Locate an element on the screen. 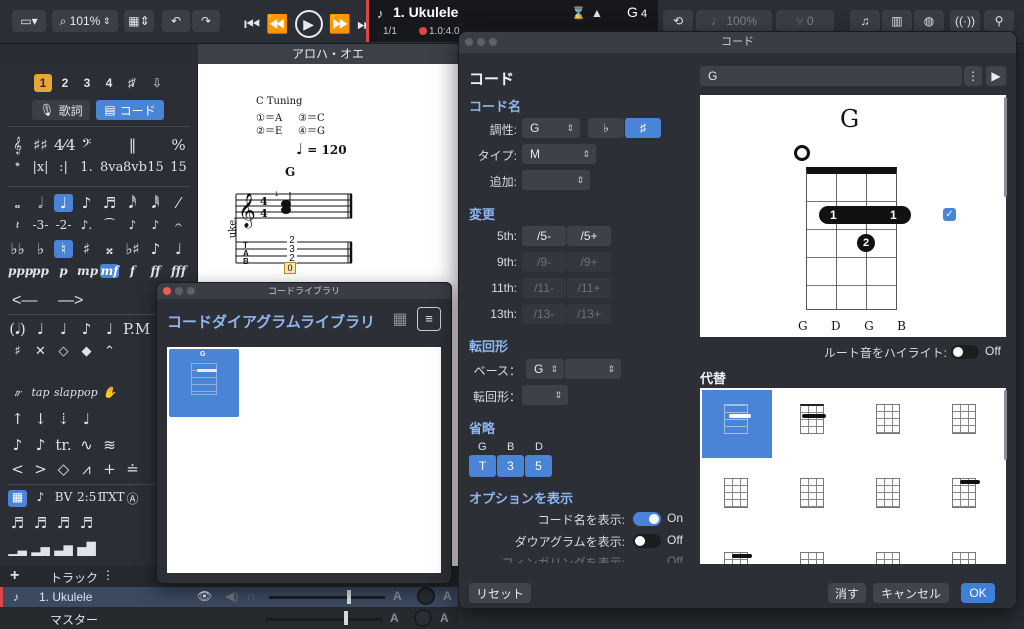 Image resolution: width=1024 pixels, height=629 pixels. slide-out-icon: > is located at coordinates (40, 469).